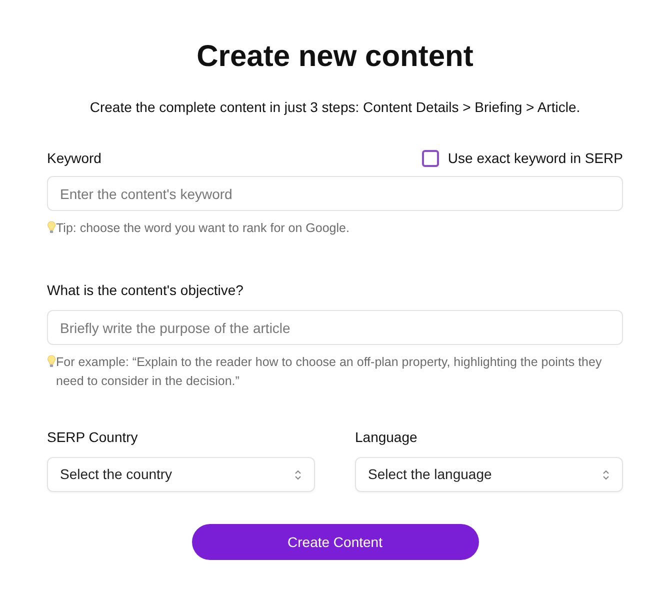 The width and height of the screenshot is (670, 602). I want to click on objective-field: Briefly write the purpose of the article, so click(335, 327).